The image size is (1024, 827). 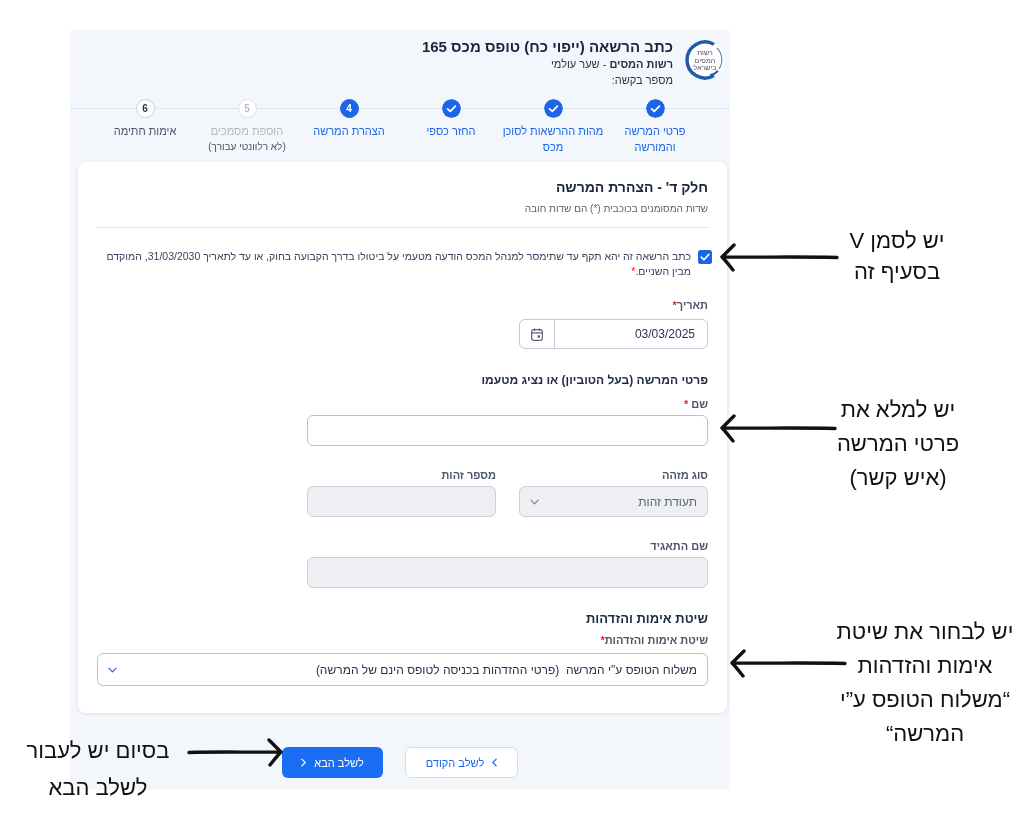 I want to click on annotation-text: יש לבחור את שיטת אימות והזדהות “משלוח הטופס ע”י המרשה“, so click(x=925, y=683).